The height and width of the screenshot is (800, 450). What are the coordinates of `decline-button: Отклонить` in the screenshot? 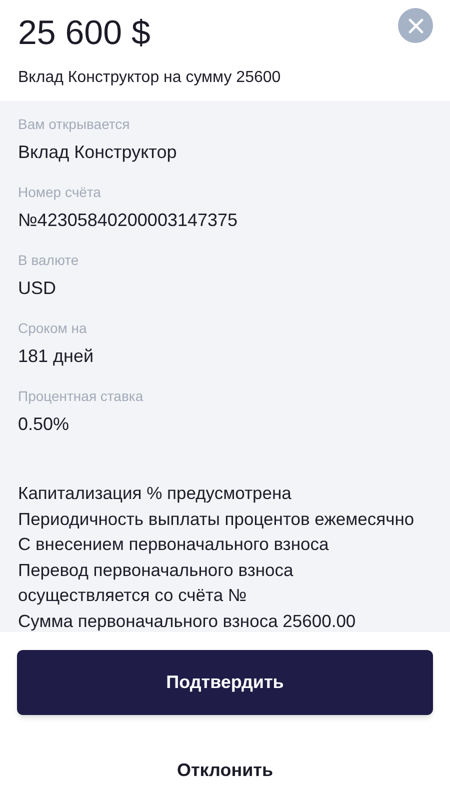 It's located at (225, 770).